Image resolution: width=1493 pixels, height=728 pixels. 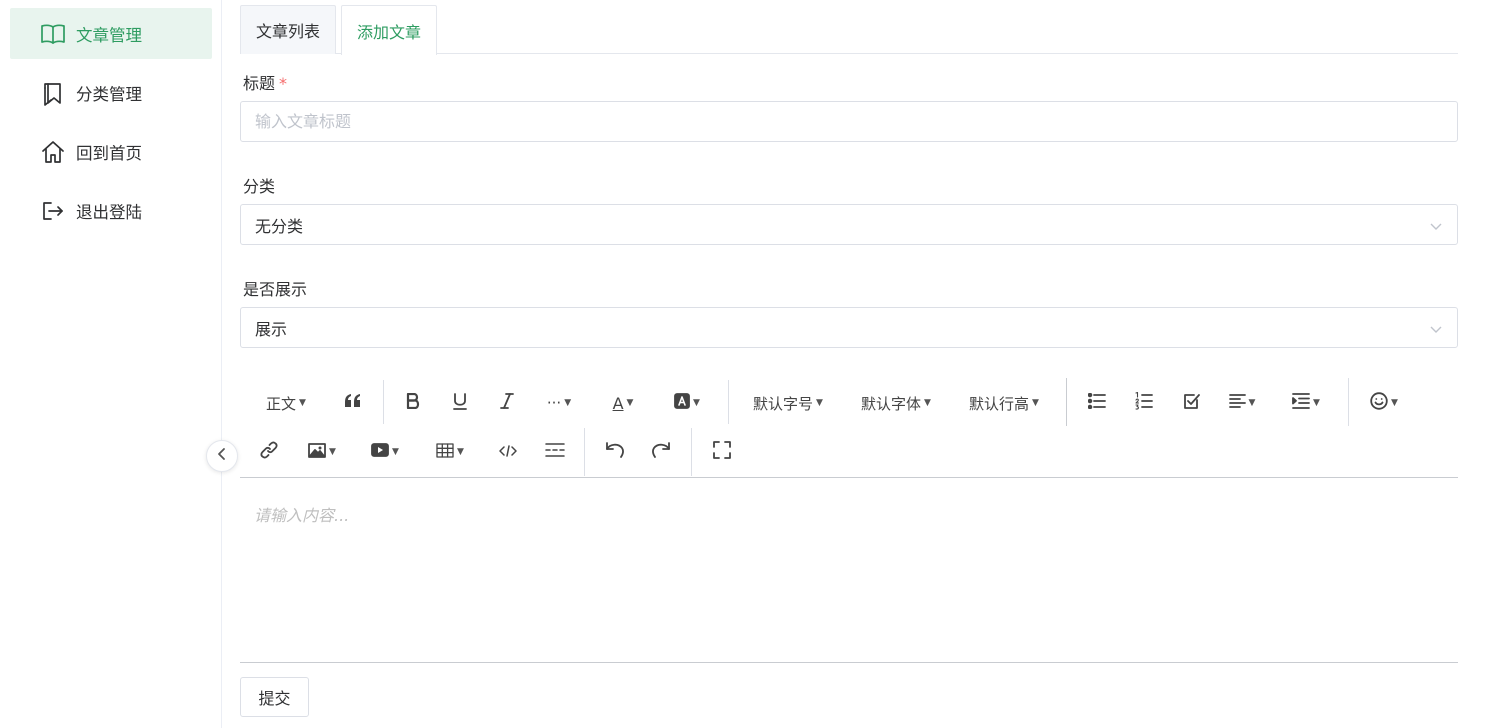 I want to click on image-icon, so click(x=317, y=452).